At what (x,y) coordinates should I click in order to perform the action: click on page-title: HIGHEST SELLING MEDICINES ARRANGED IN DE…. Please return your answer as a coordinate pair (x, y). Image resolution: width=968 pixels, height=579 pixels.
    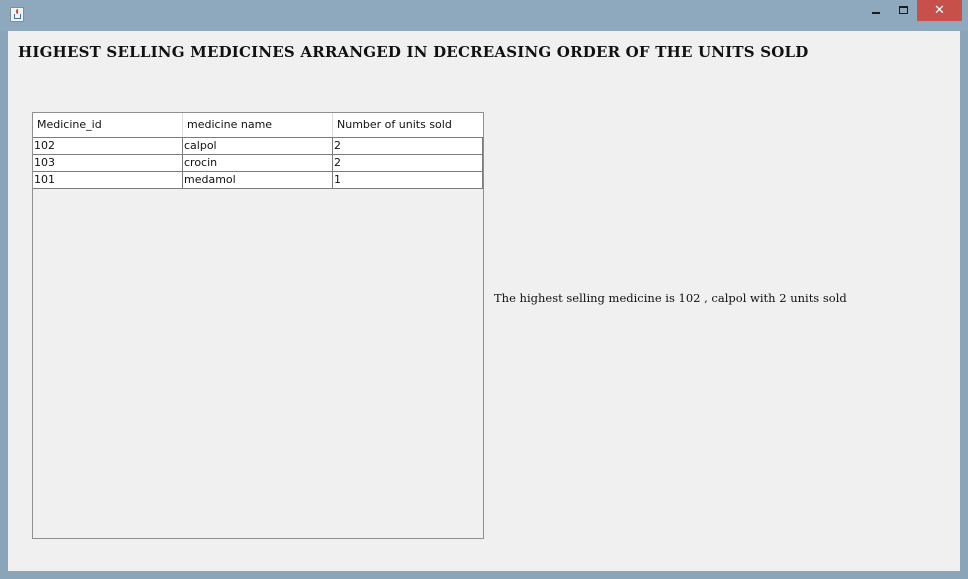
    Looking at the image, I should click on (413, 52).